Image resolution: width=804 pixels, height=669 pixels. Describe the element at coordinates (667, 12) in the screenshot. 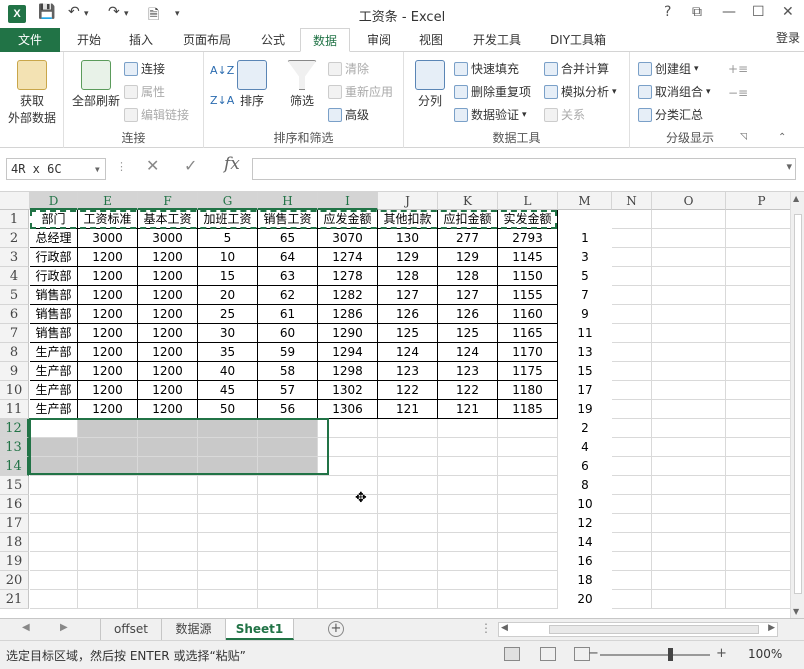

I see `help-icon: ?` at that location.